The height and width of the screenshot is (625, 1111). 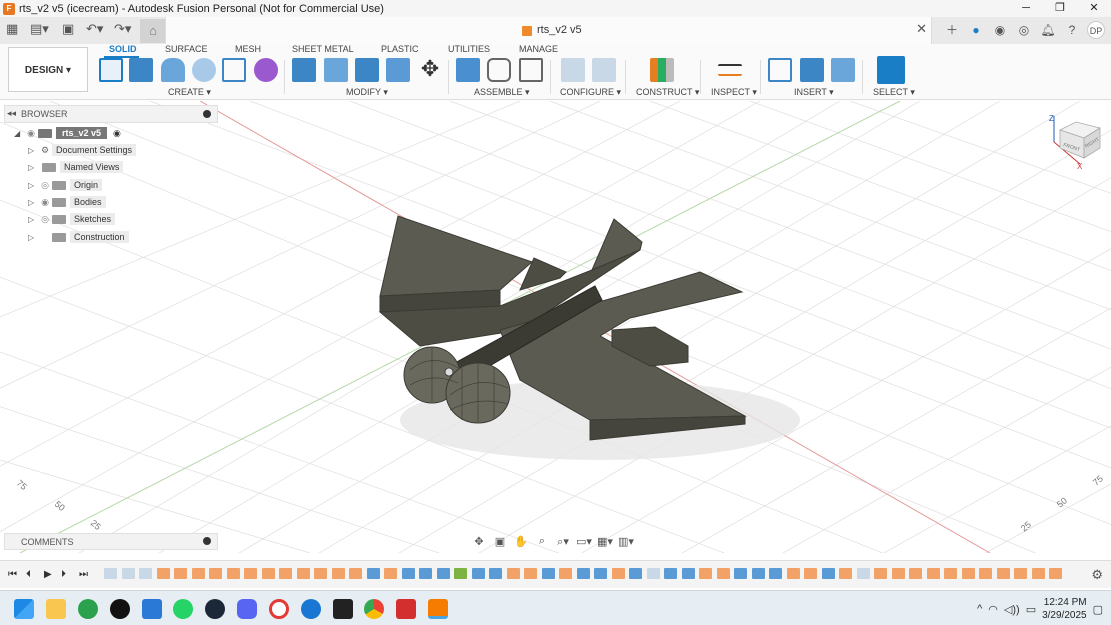 What do you see at coordinates (207, 114) in the screenshot?
I see `browser-pin-icon` at bounding box center [207, 114].